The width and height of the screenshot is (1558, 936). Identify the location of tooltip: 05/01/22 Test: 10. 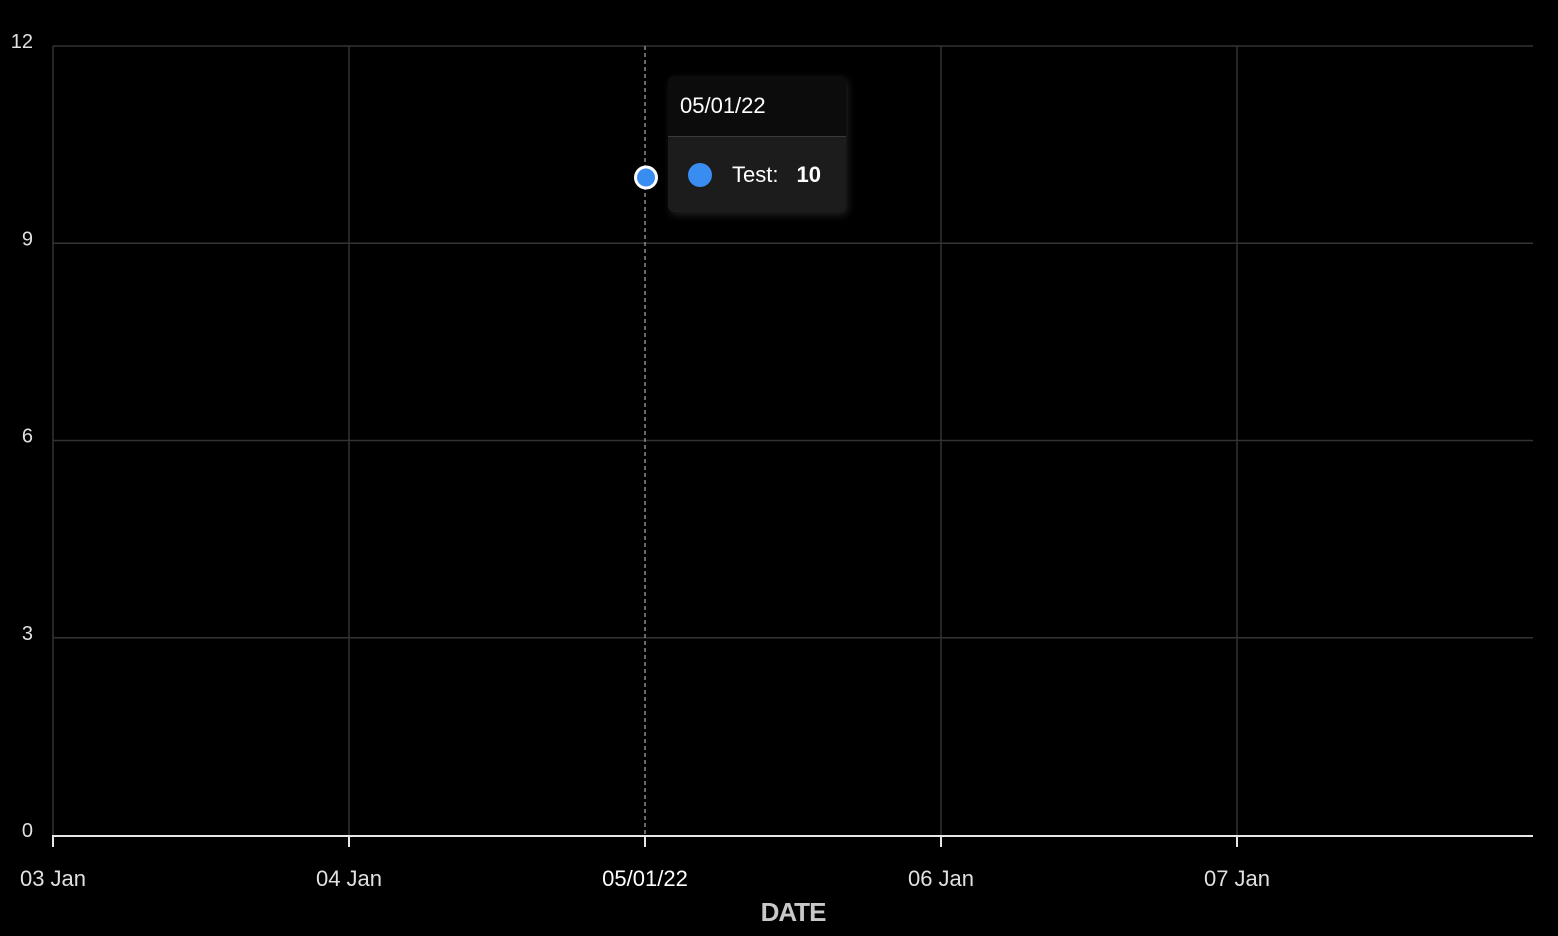
(757, 144).